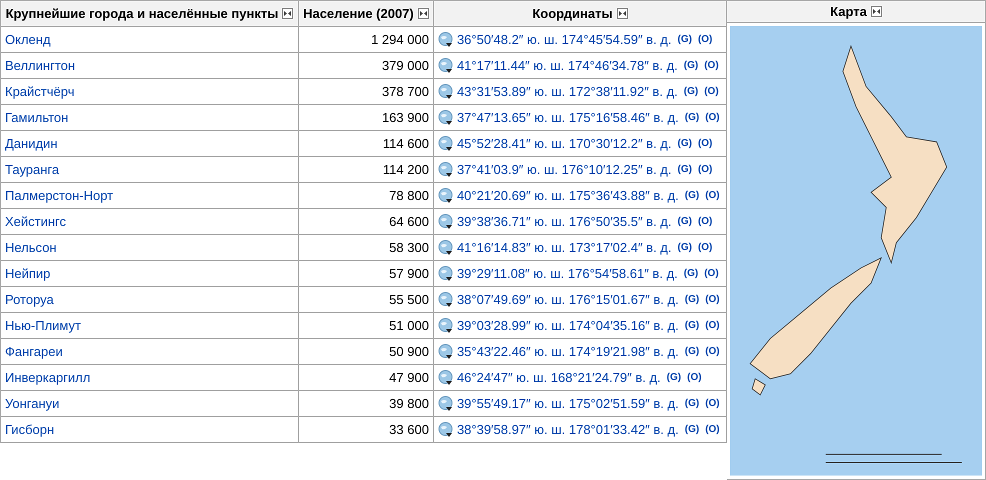 This screenshot has width=986, height=480. Describe the element at coordinates (400, 39) in the screenshot. I see `population-cell: 1 294 000` at that location.